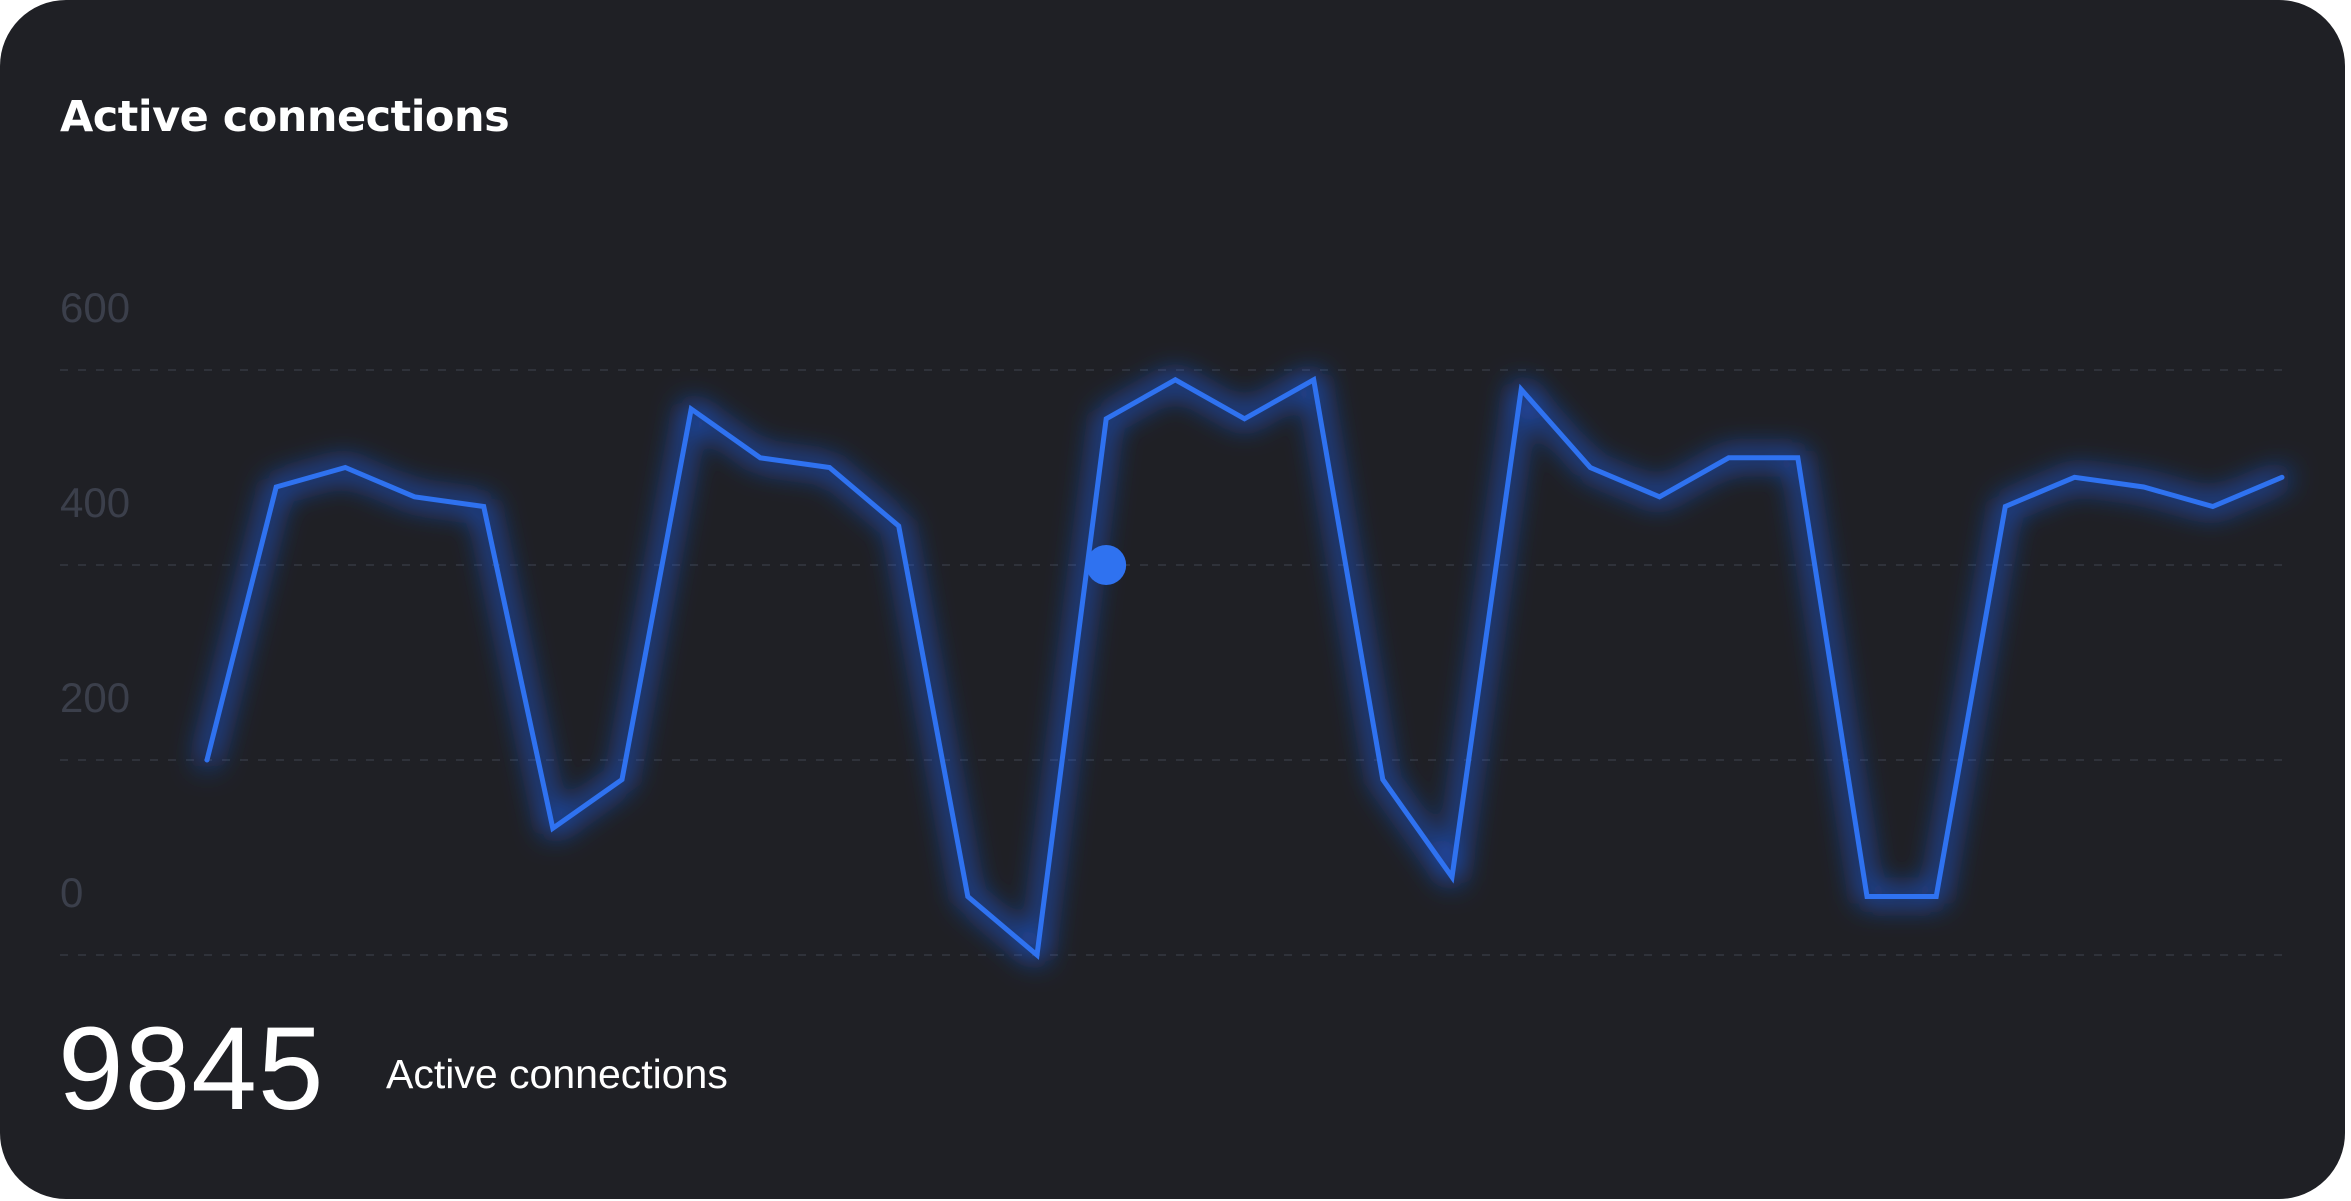  I want to click on y-axis-ticks: 0 200 400 600, so click(95, 600).